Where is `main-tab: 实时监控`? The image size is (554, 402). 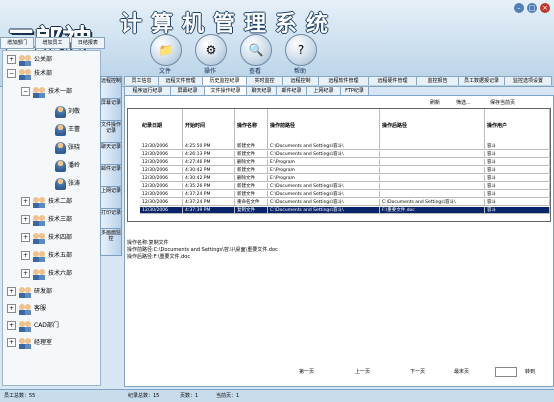 main-tab: 实时监控 is located at coordinates (264, 80).